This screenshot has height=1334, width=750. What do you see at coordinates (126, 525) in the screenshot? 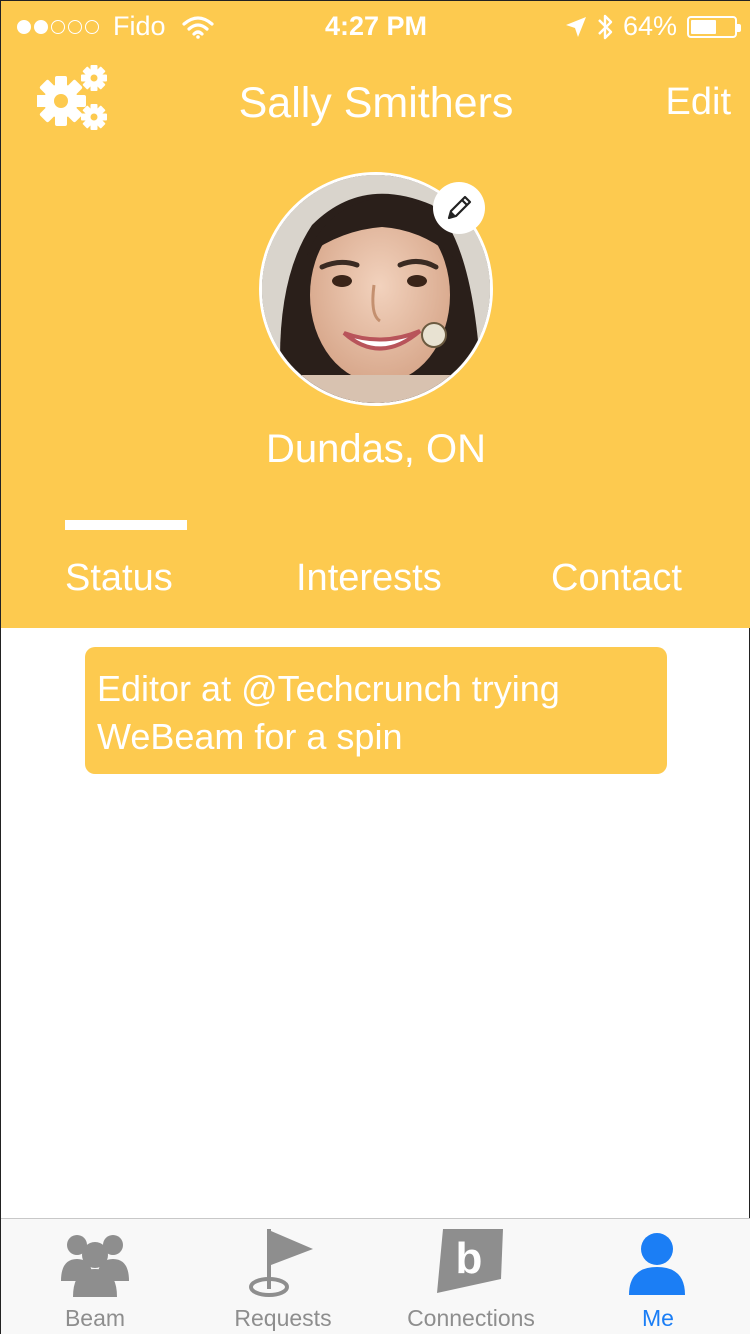
I see `active-tab-indicator` at bounding box center [126, 525].